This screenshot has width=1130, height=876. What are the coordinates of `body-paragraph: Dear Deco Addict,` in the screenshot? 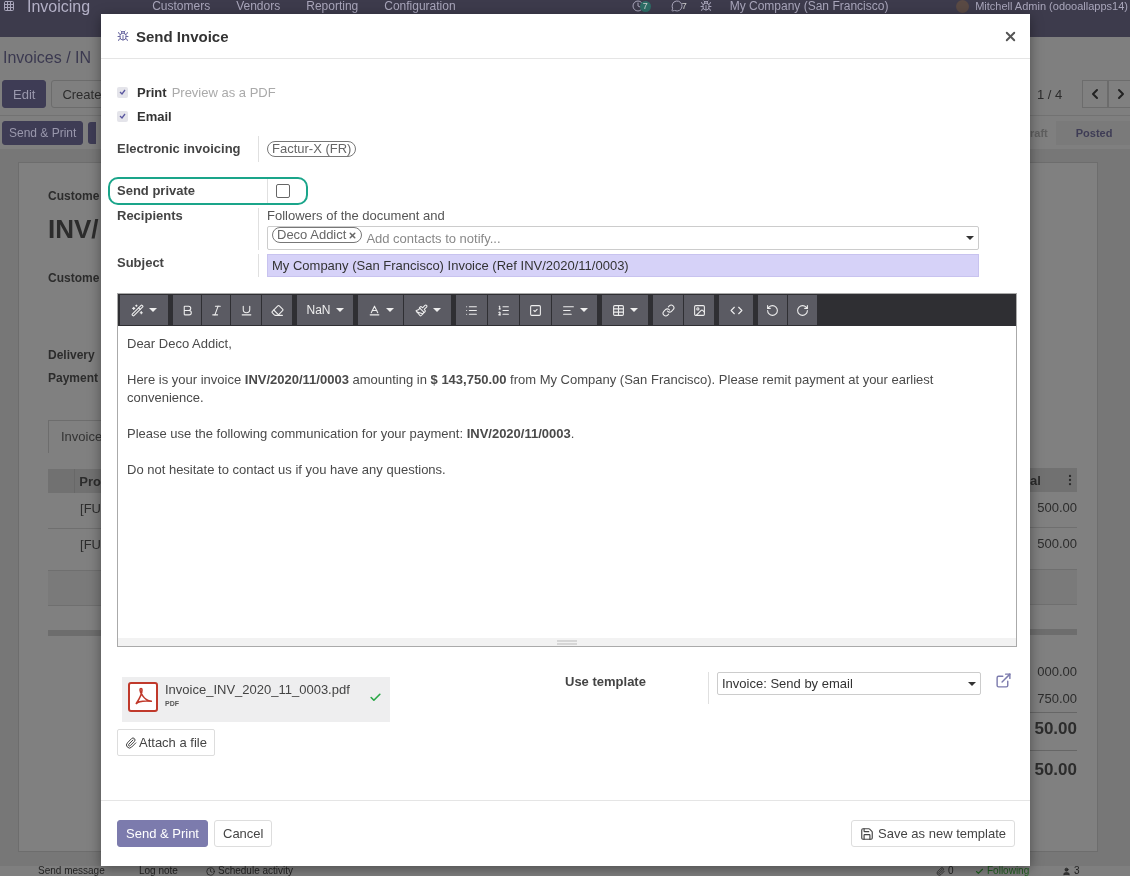 It's located at (180, 344).